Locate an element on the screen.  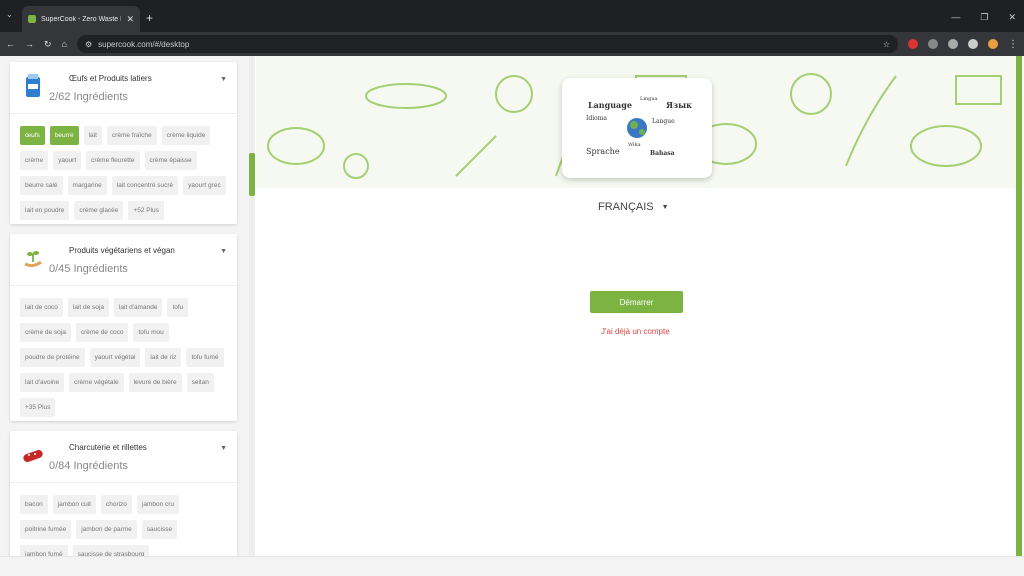
ingredient-chip: crème glacée is located at coordinates (99, 210).